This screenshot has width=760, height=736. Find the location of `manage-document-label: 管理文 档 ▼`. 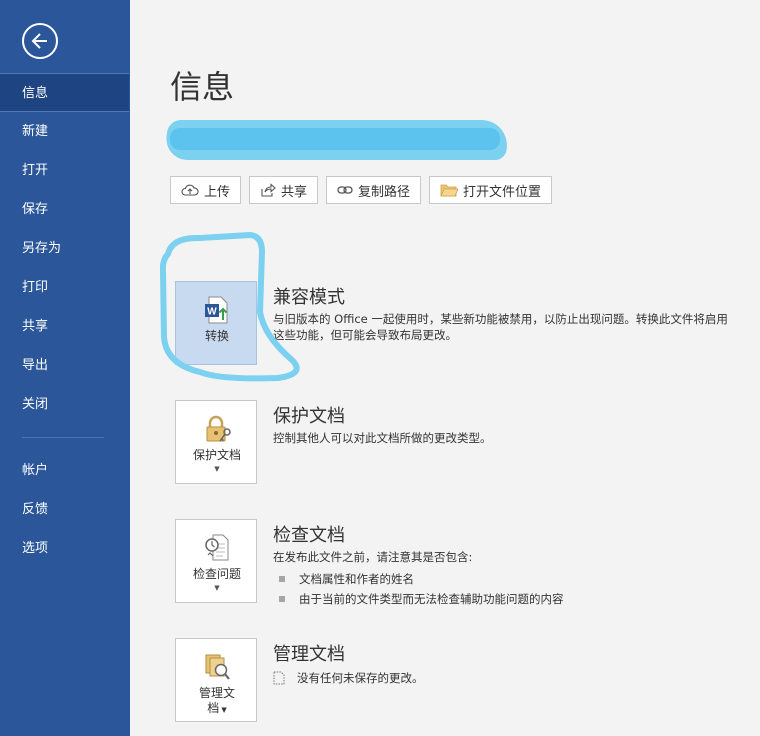

manage-document-label: 管理文 档 ▼ is located at coordinates (217, 702).